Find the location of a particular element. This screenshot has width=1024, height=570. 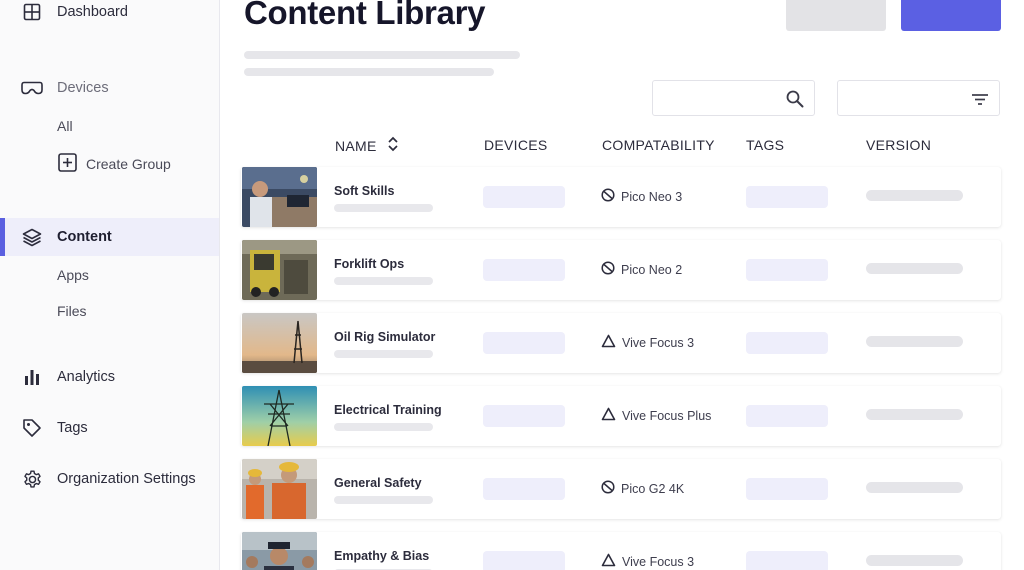

content-name: Soft Skills is located at coordinates (364, 191).